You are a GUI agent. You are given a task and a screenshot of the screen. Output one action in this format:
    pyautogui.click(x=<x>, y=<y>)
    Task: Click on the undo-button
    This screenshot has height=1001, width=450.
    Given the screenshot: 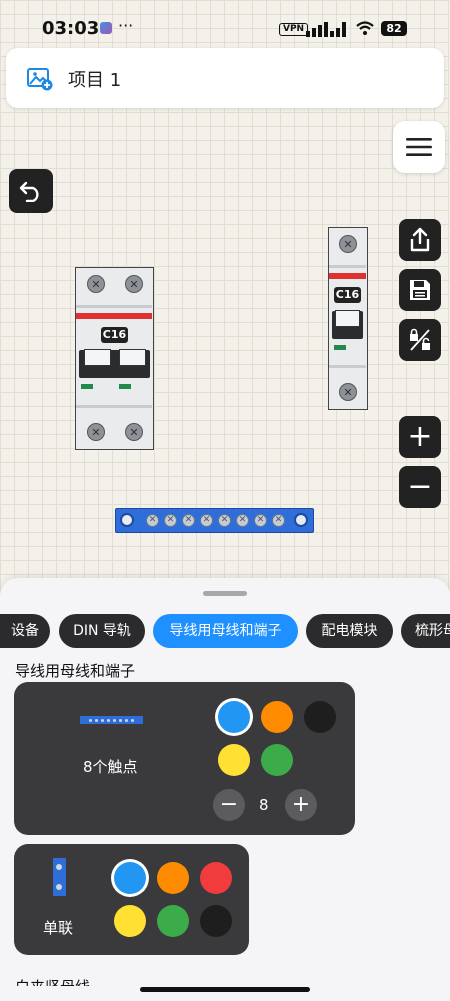 What is the action you would take?
    pyautogui.click(x=31, y=191)
    